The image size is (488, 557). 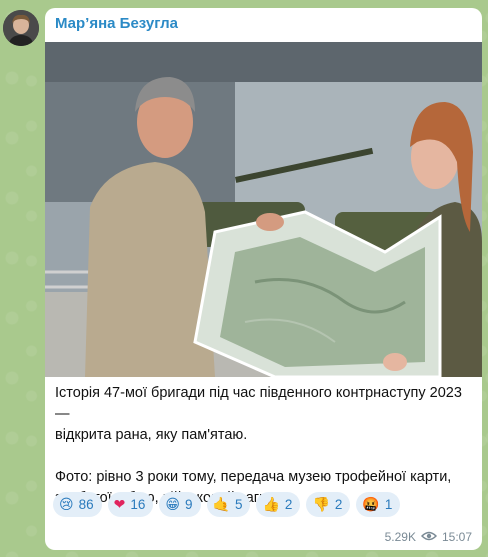 What do you see at coordinates (271, 504) in the screenshot?
I see `thumbs-up-icon: 👍` at bounding box center [271, 504].